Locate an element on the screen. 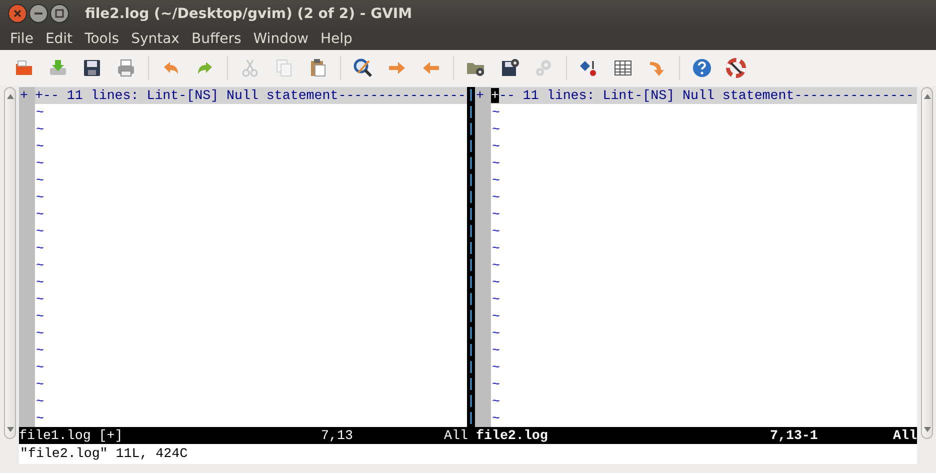 This screenshot has width=936, height=473. maximize-icon is located at coordinates (59, 13).